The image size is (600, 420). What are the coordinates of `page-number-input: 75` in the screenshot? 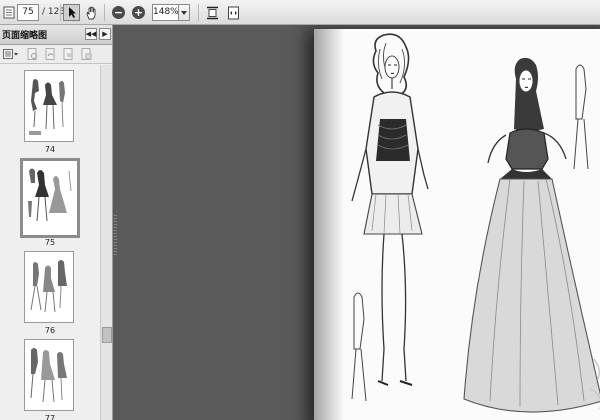 It's located at (28, 12).